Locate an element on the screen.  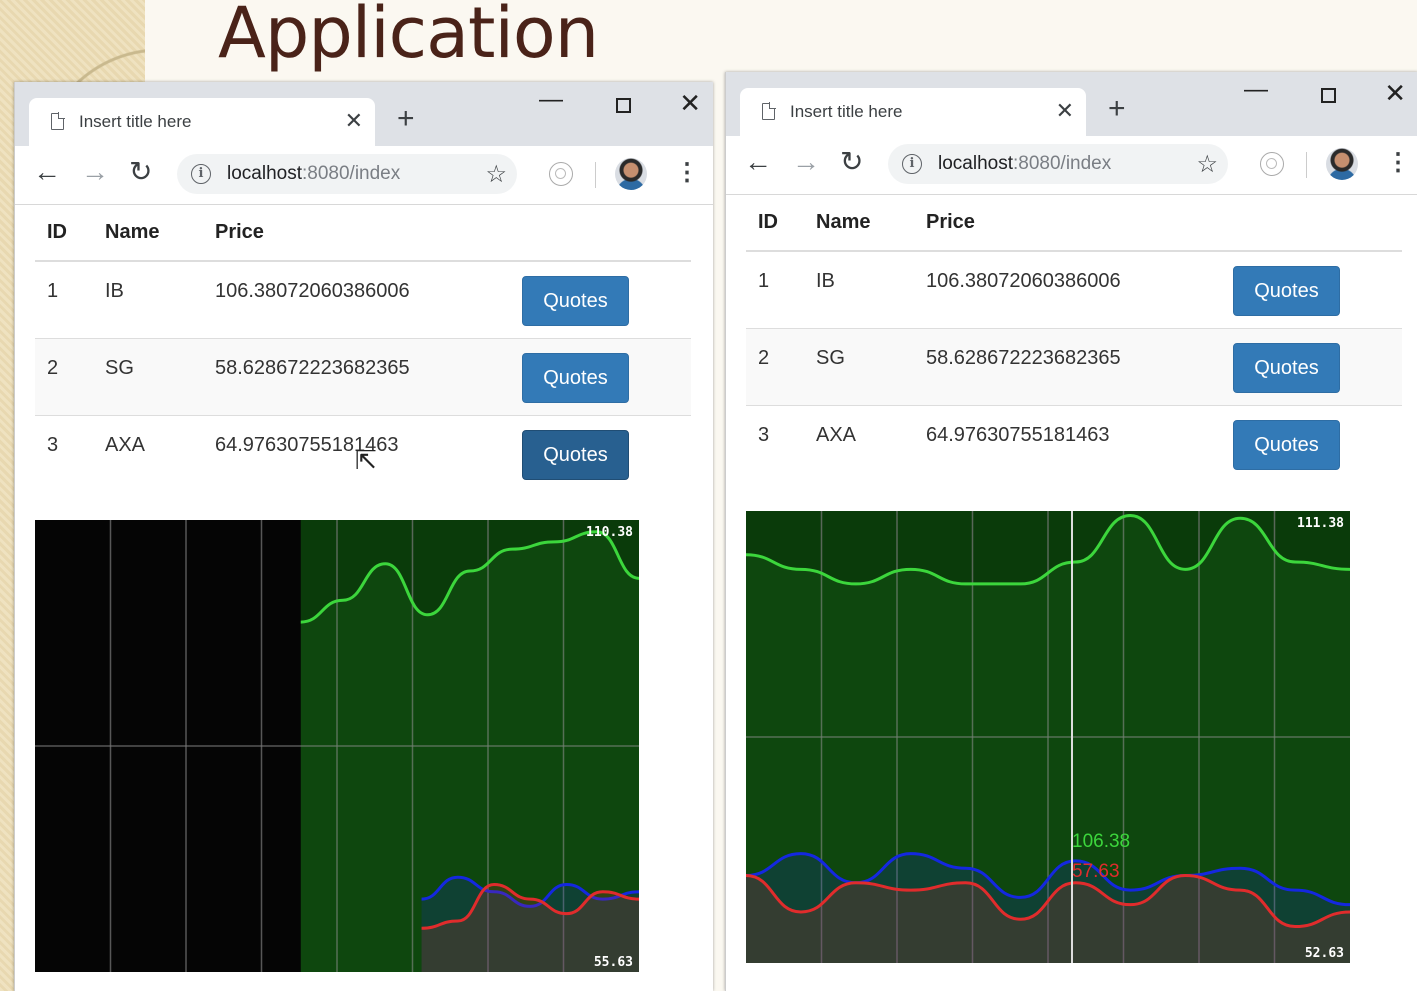
slide-title: Application is located at coordinates (408, 37).